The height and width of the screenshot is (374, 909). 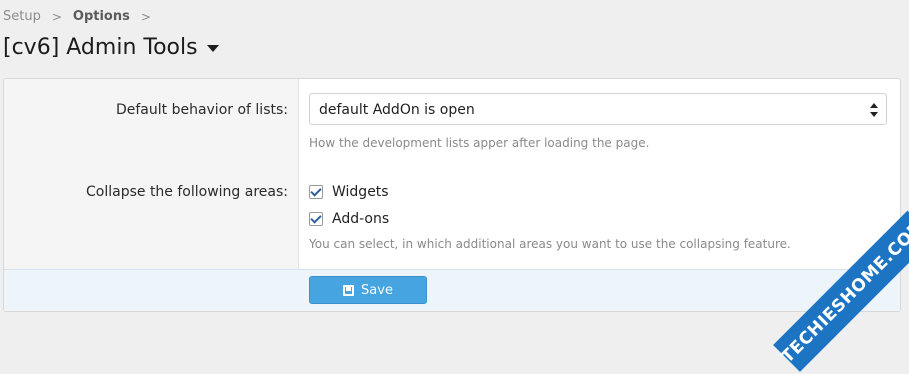 What do you see at coordinates (874, 110) in the screenshot?
I see `select-arrows-icon` at bounding box center [874, 110].